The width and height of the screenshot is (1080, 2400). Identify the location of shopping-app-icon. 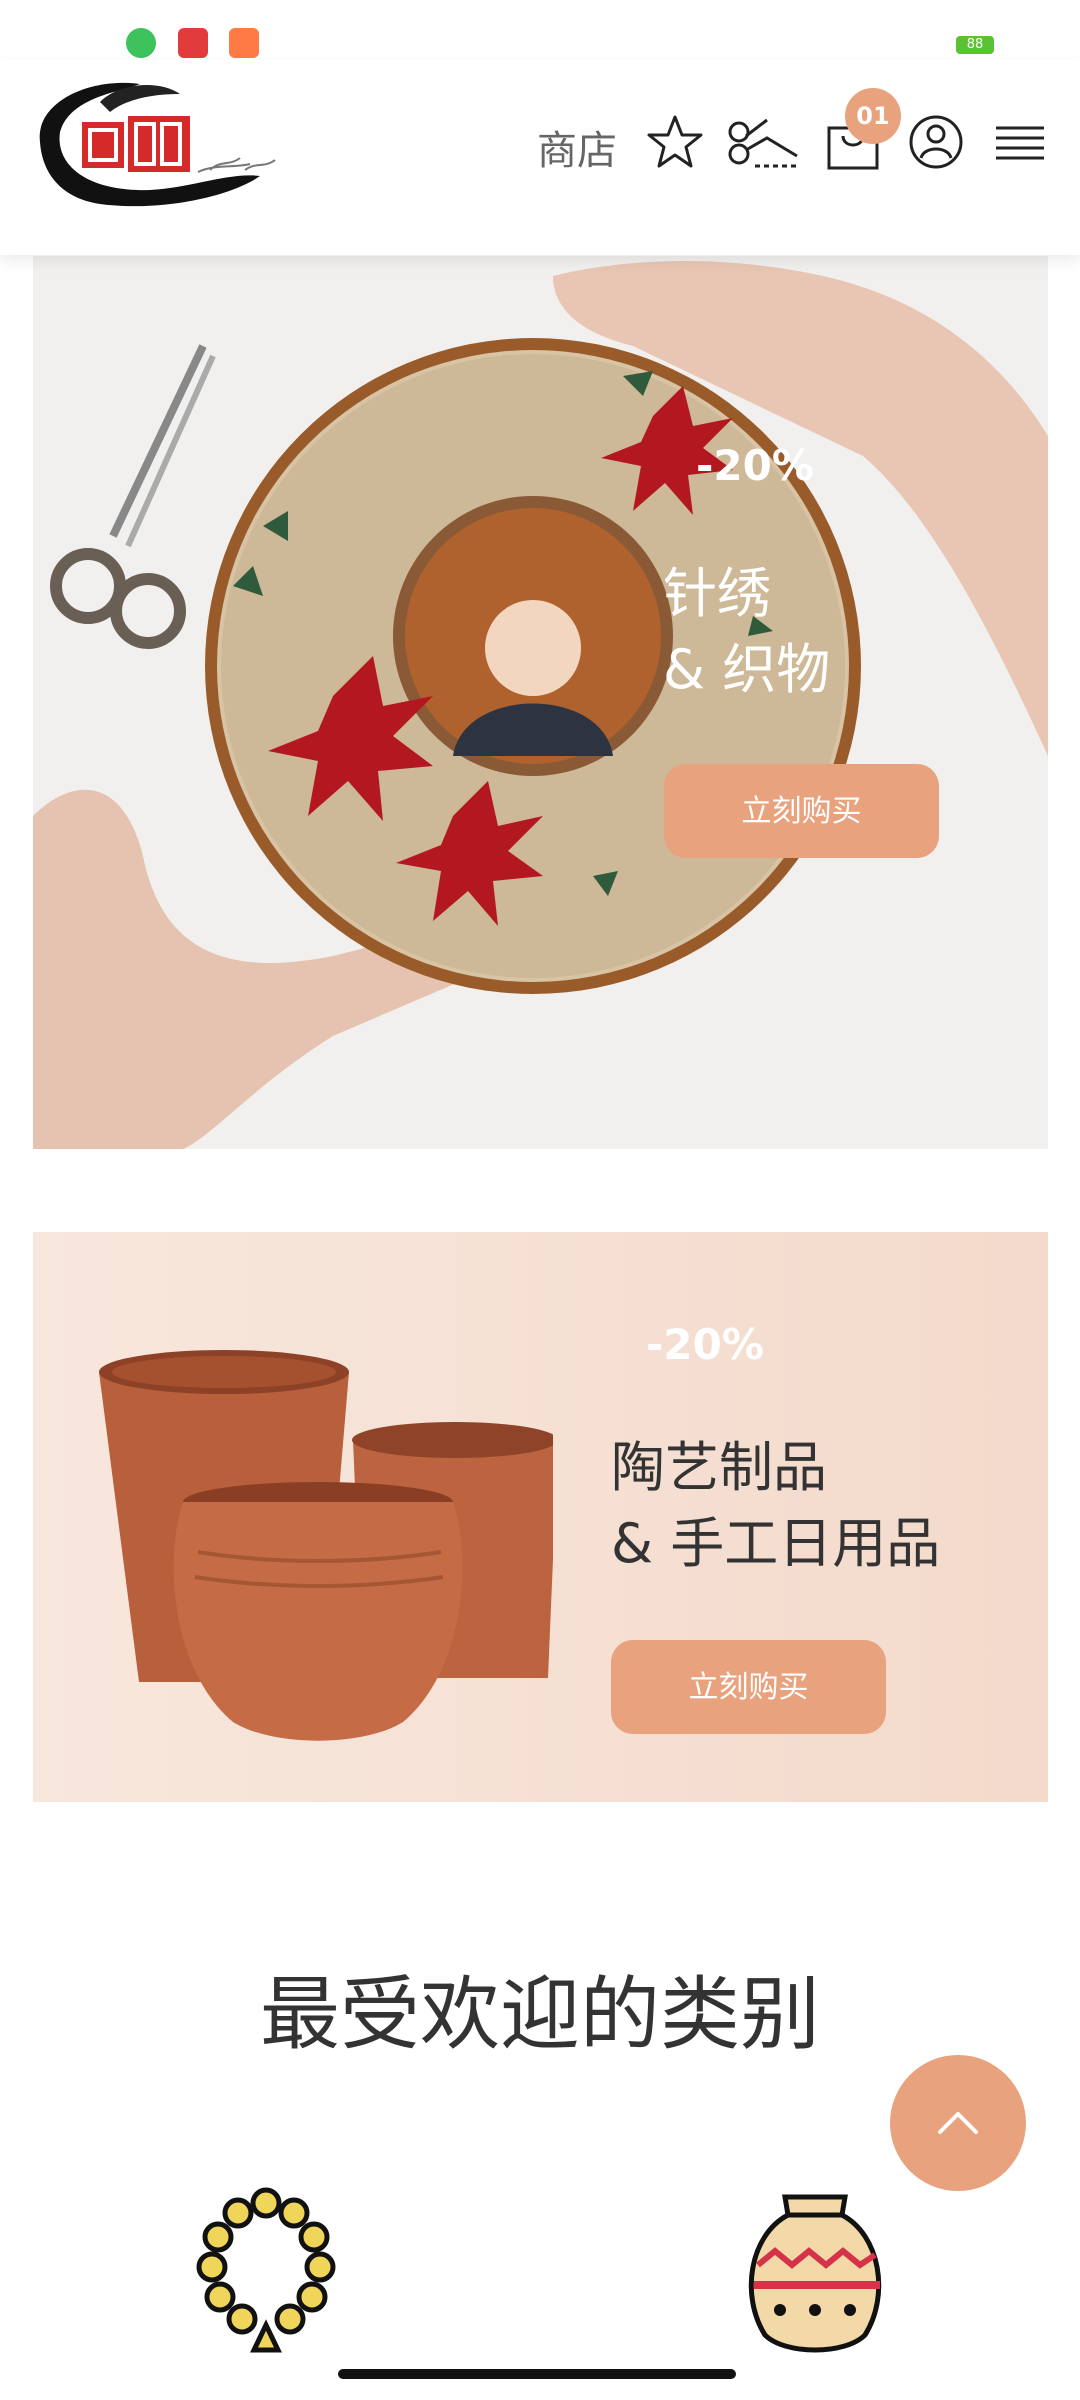
(244, 43).